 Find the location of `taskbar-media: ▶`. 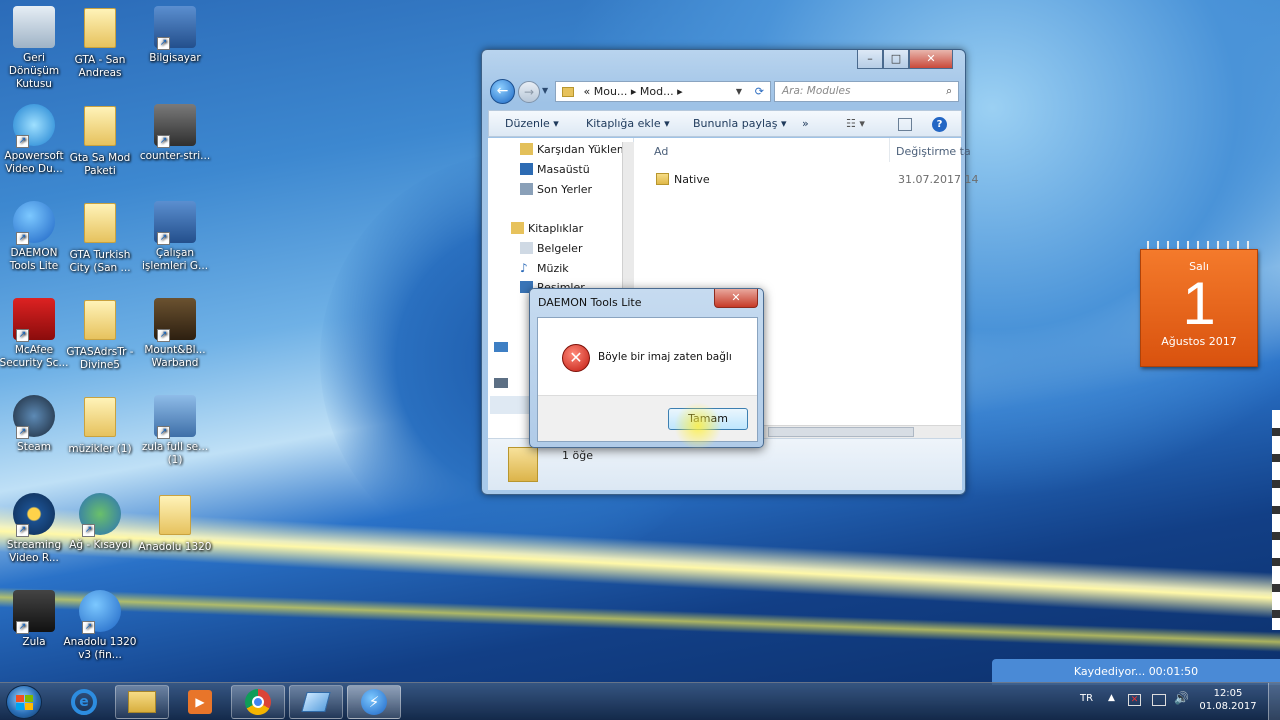

taskbar-media: ▶ is located at coordinates (200, 702).